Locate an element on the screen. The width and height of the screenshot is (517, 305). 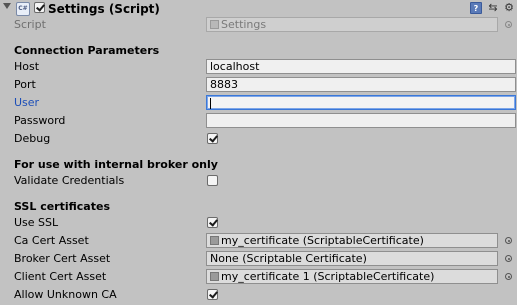
component-header: C# Settings (Script) ? ⇆ ⚙ is located at coordinates (258, 9).